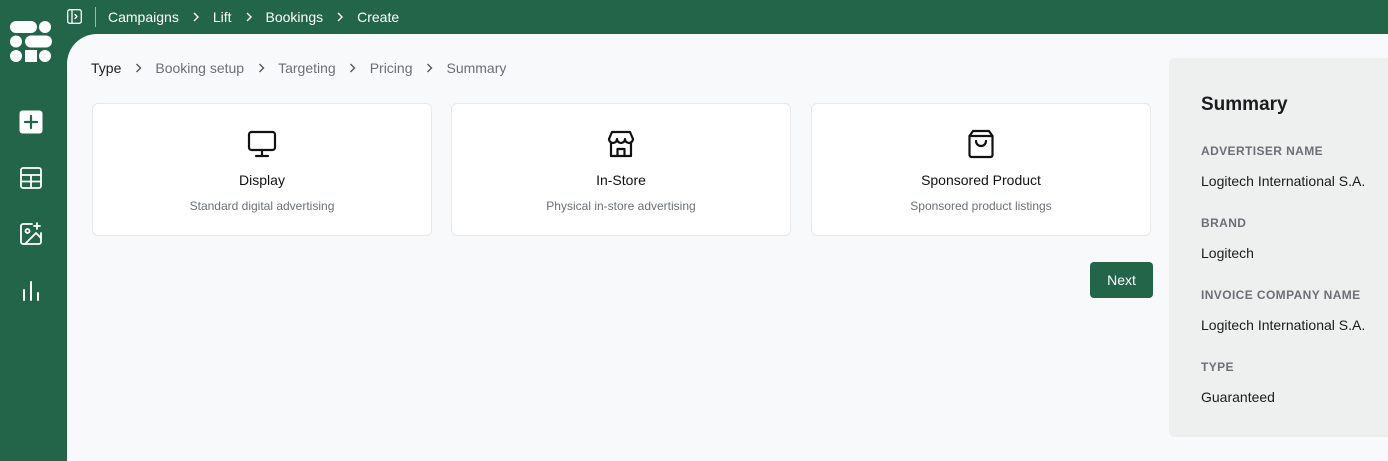  I want to click on brand-label: BRAND, so click(1224, 223).